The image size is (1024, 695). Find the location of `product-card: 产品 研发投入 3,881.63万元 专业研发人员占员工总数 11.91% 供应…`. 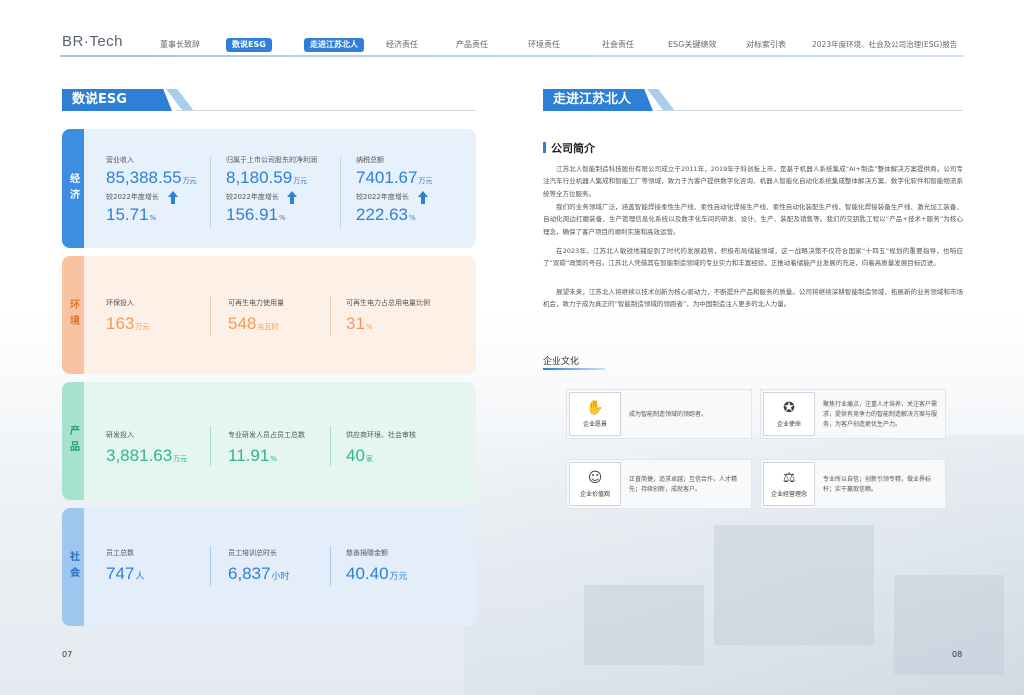

product-card: 产品 研发投入 3,881.63万元 专业研发人员占员工总数 11.91% 供应… is located at coordinates (269, 441).